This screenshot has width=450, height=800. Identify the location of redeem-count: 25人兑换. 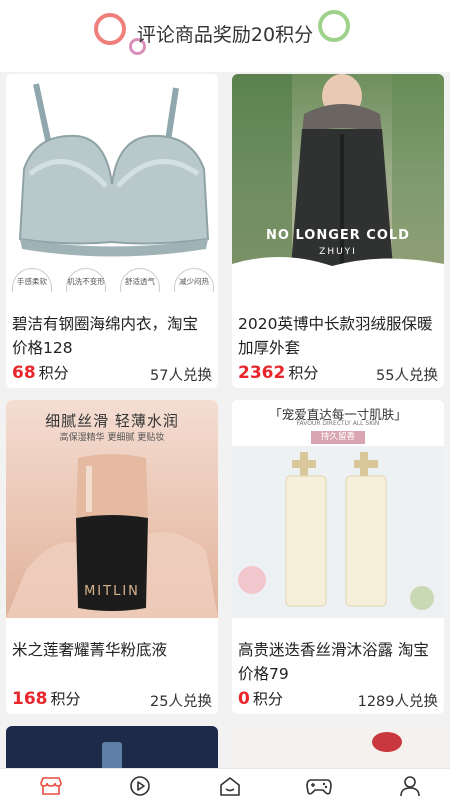
(181, 702).